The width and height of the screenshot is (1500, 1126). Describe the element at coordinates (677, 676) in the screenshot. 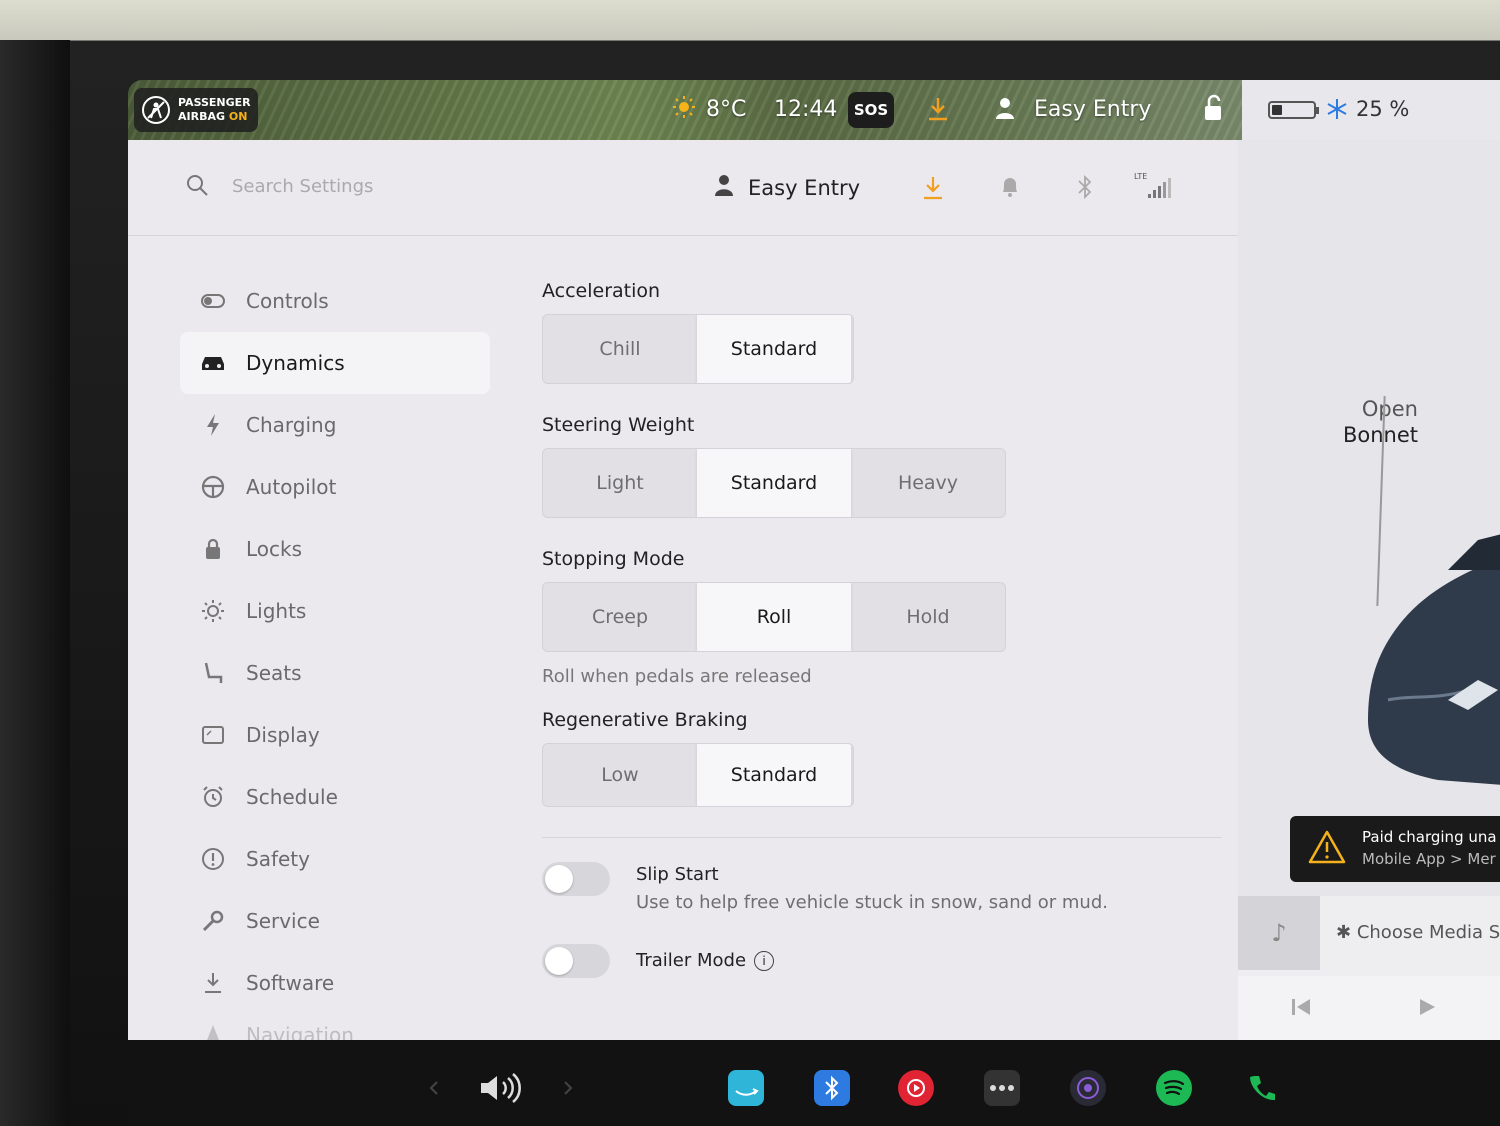

I see `stopping-mode-help: Roll when pedals are released` at that location.